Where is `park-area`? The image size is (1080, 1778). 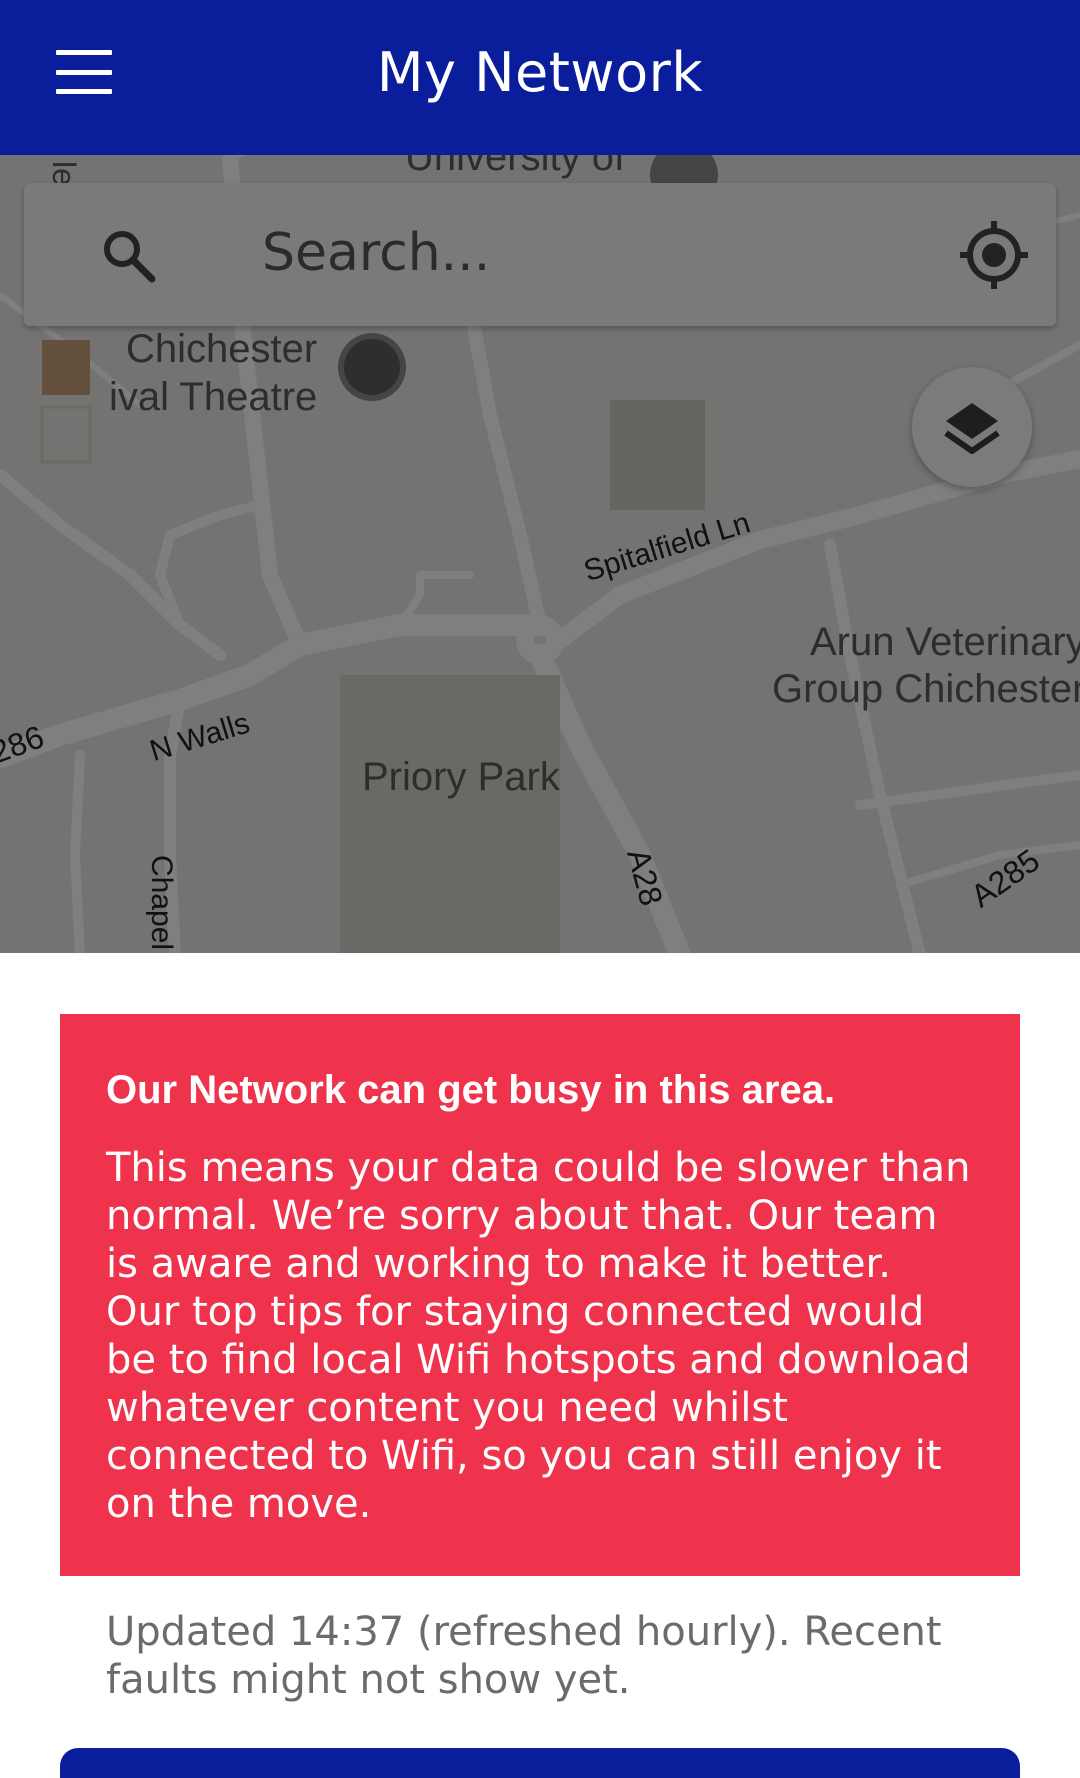
park-area is located at coordinates (450, 814).